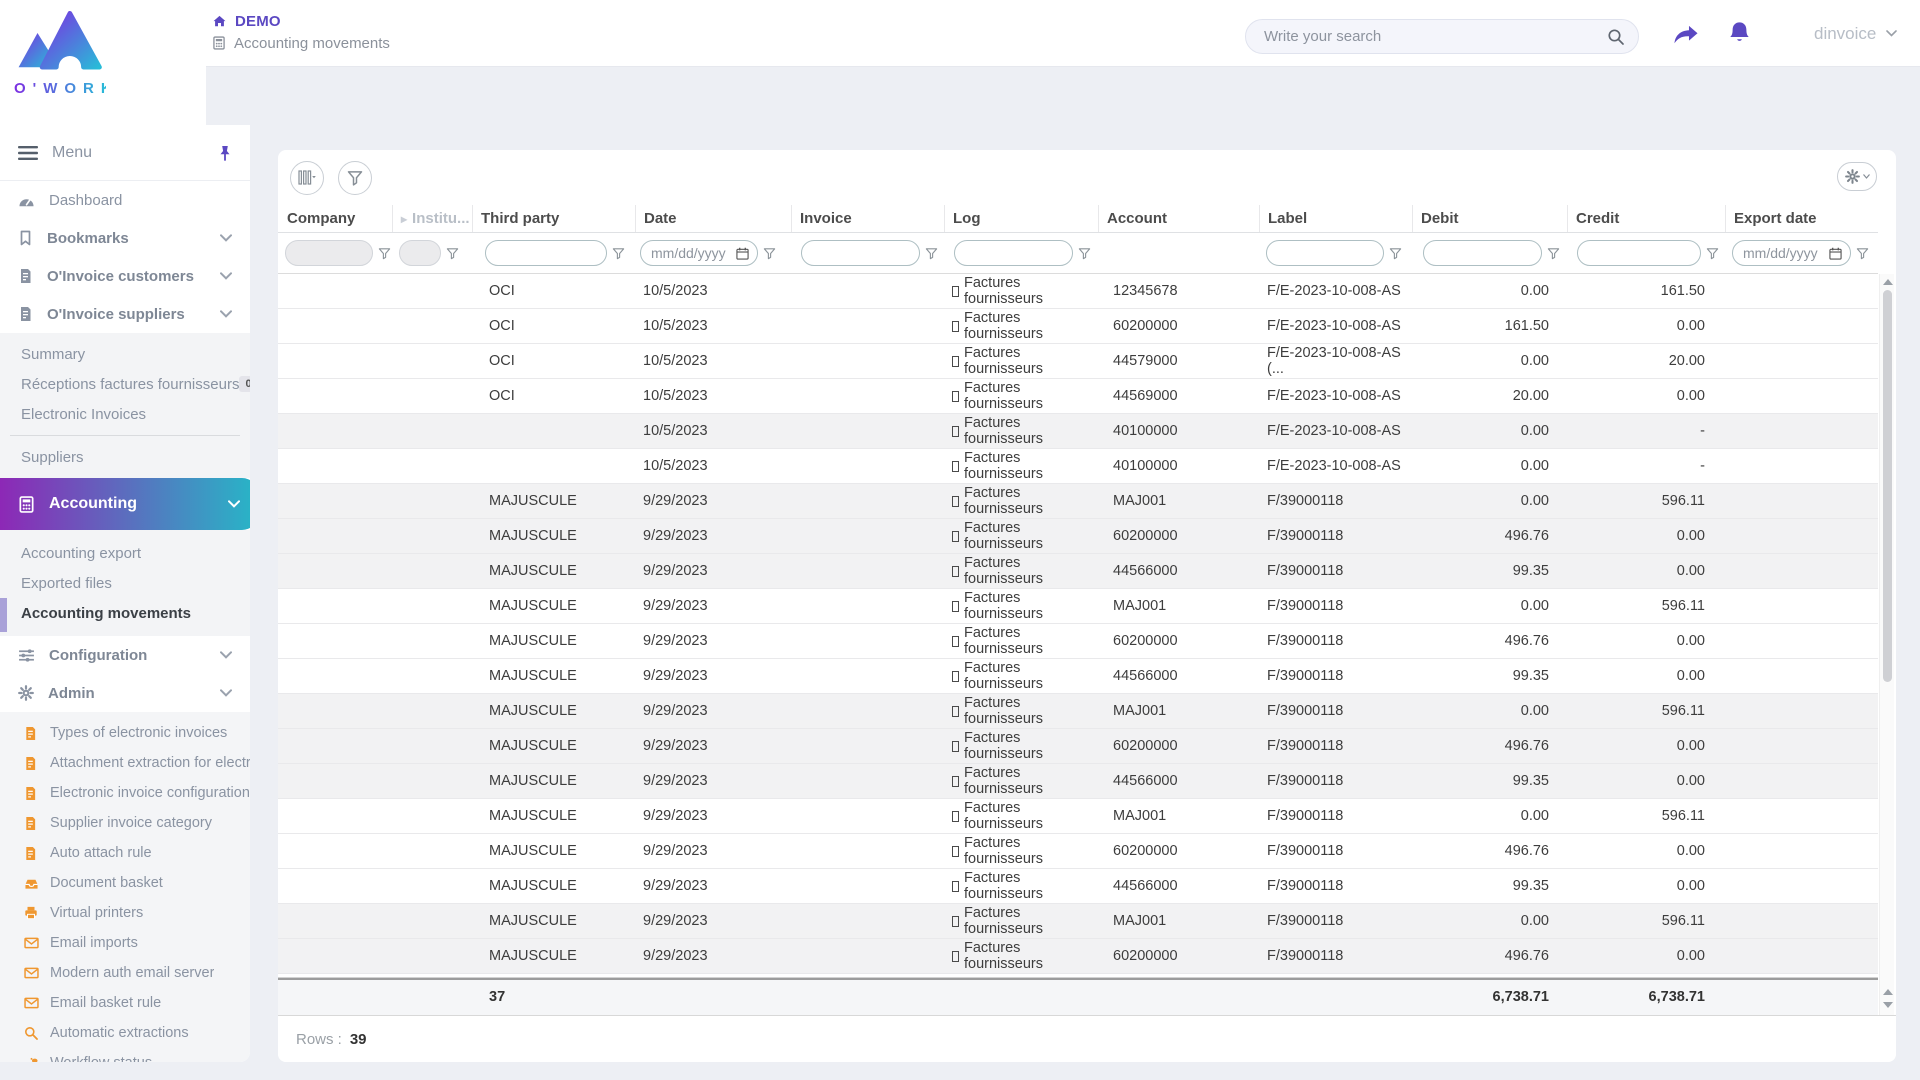 Image resolution: width=1920 pixels, height=1080 pixels. What do you see at coordinates (125, 973) in the screenshot?
I see `sidebar-admin-item: Modern auth email server` at bounding box center [125, 973].